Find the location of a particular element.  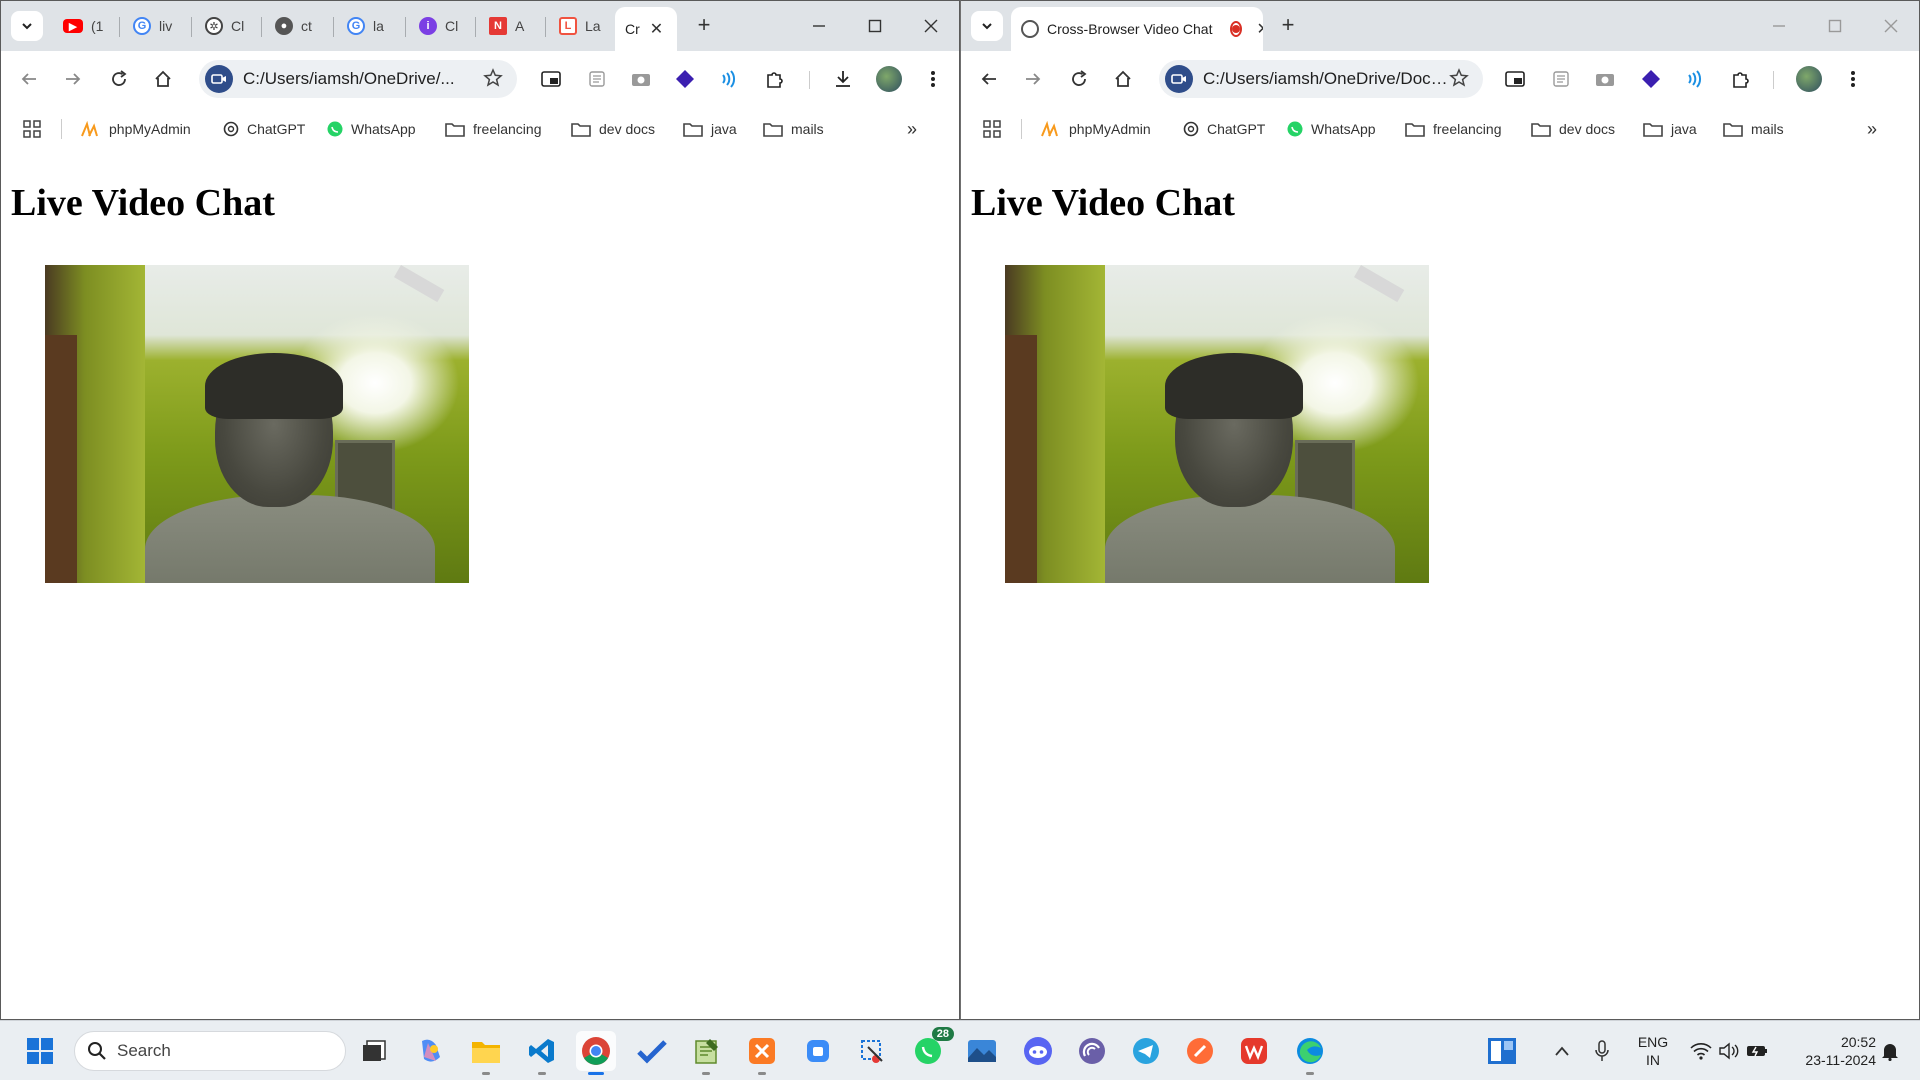

tab-active: Cr ✕ is located at coordinates (646, 29).